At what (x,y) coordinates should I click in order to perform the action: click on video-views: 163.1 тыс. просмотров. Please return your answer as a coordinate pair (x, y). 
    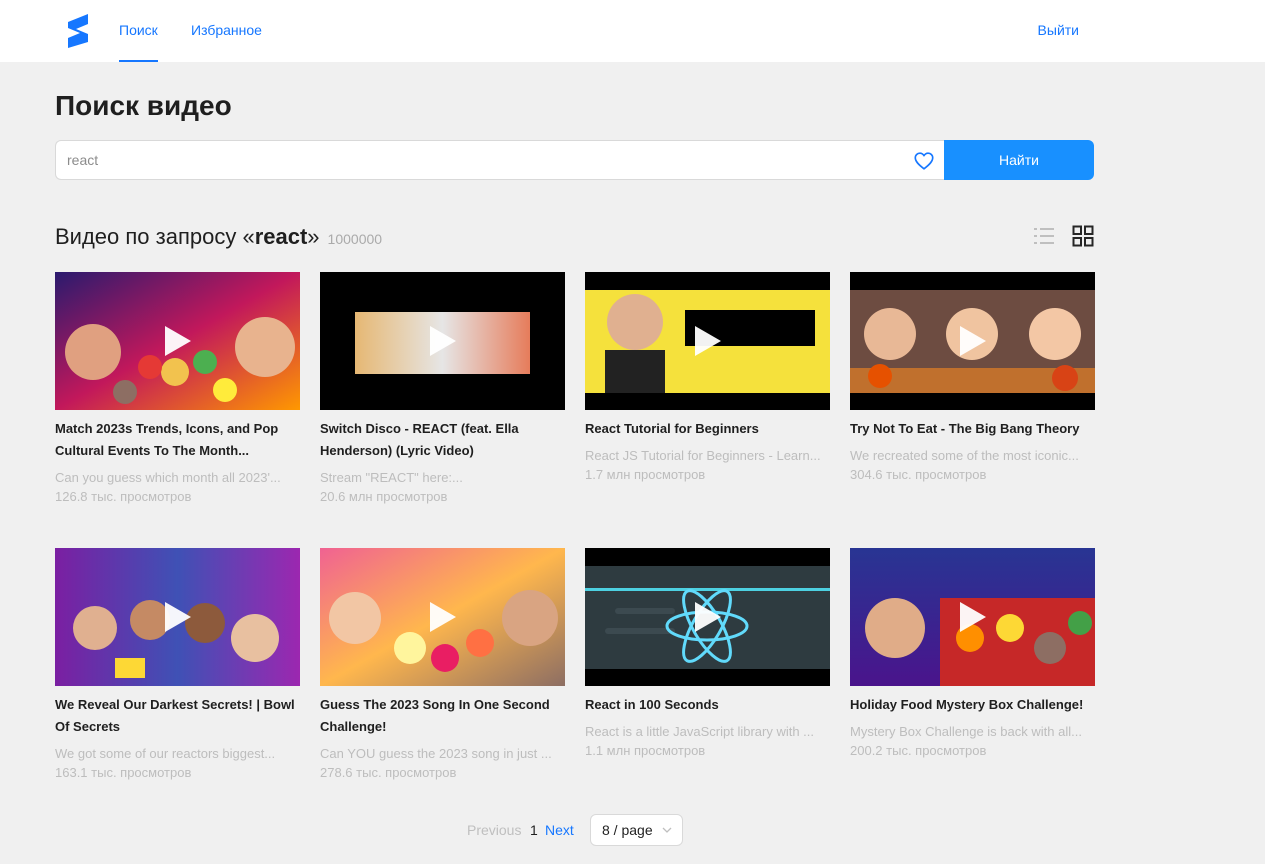
    Looking at the image, I should click on (123, 772).